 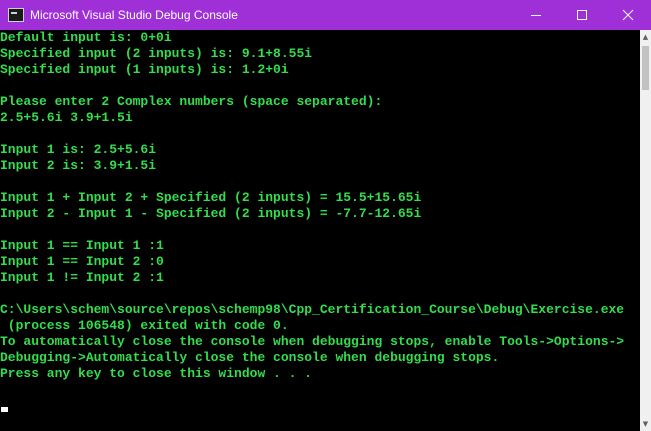 What do you see at coordinates (66, 117) in the screenshot?
I see `console-line: 2.5+5.6i 3.9+1.5i` at bounding box center [66, 117].